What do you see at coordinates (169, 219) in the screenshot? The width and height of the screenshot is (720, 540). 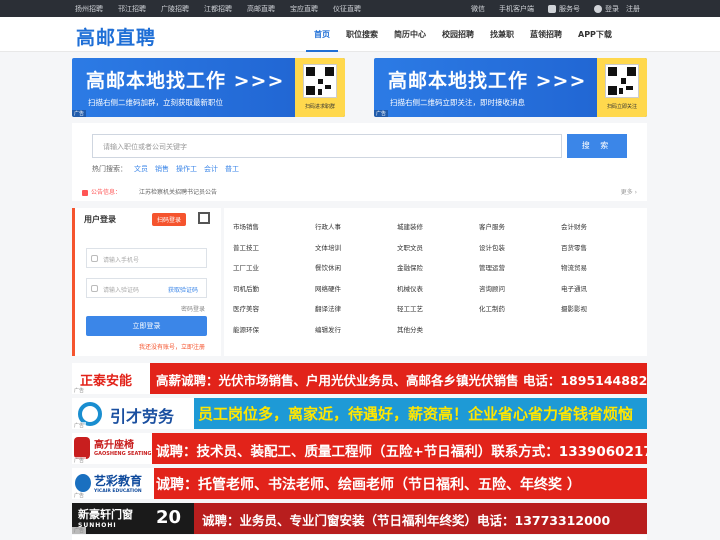 I see `scan-login-tag: 扫码登录` at bounding box center [169, 219].